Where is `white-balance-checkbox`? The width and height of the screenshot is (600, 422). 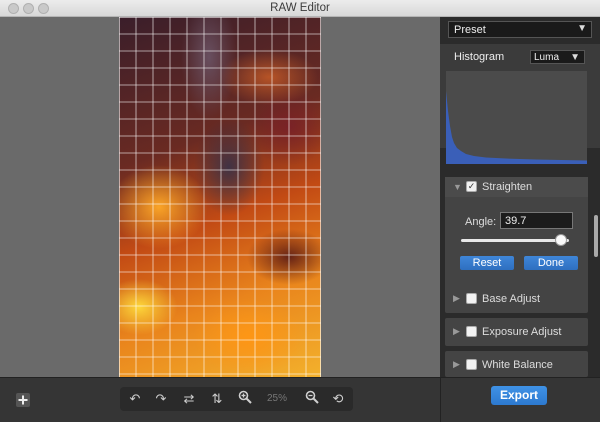
white-balance-checkbox is located at coordinates (471, 364).